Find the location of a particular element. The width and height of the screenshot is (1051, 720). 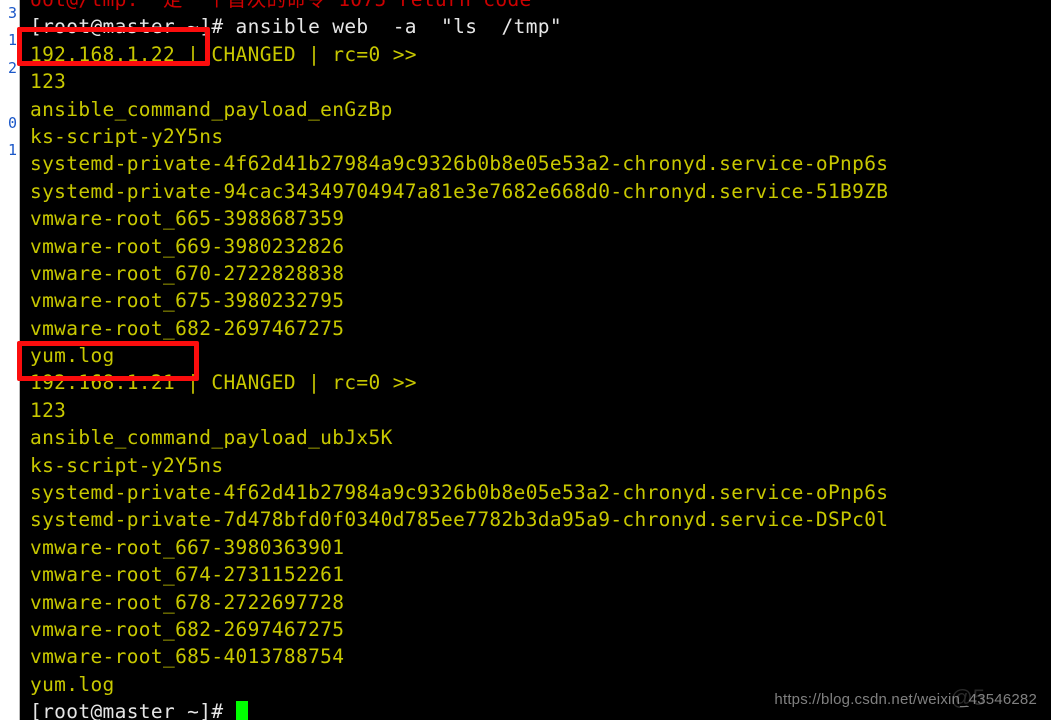

terminal-text: [root@master ~]# is located at coordinates (133, 710).